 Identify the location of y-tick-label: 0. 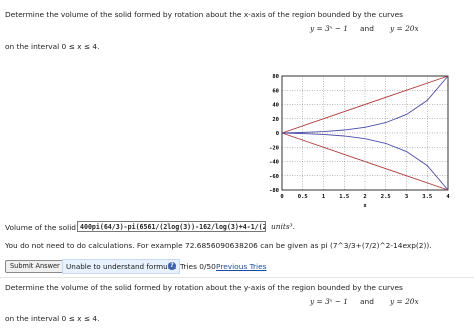
(277, 134).